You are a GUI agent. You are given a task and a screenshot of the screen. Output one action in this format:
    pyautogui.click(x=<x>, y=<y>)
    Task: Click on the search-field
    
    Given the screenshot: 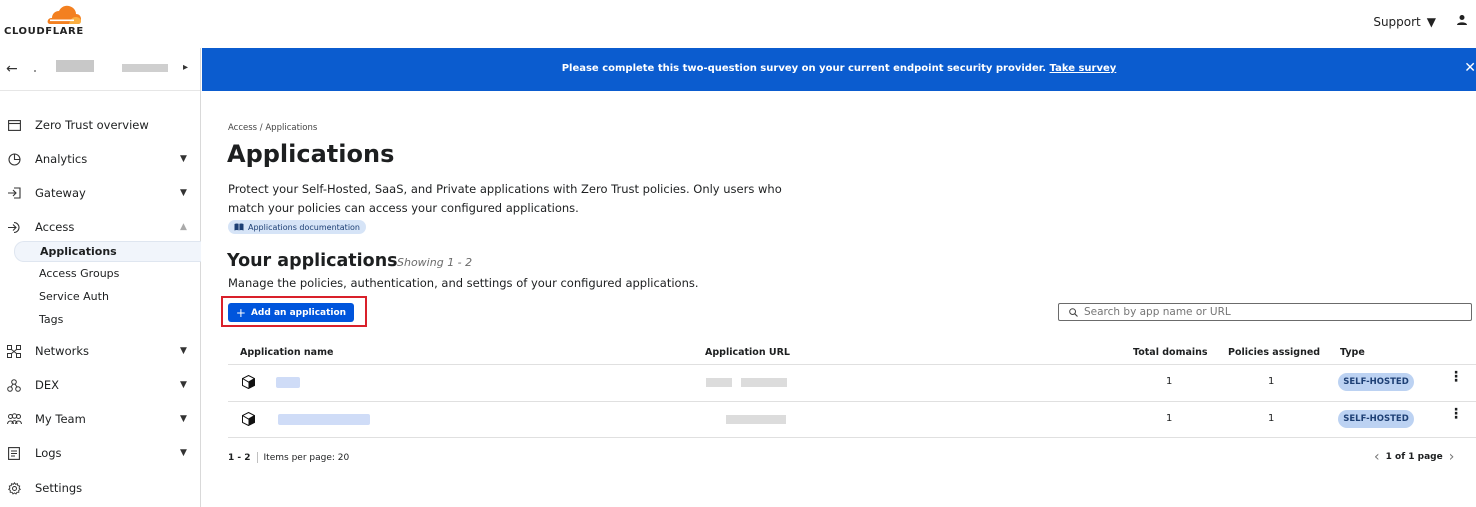 What is the action you would take?
    pyautogui.click(x=1265, y=312)
    